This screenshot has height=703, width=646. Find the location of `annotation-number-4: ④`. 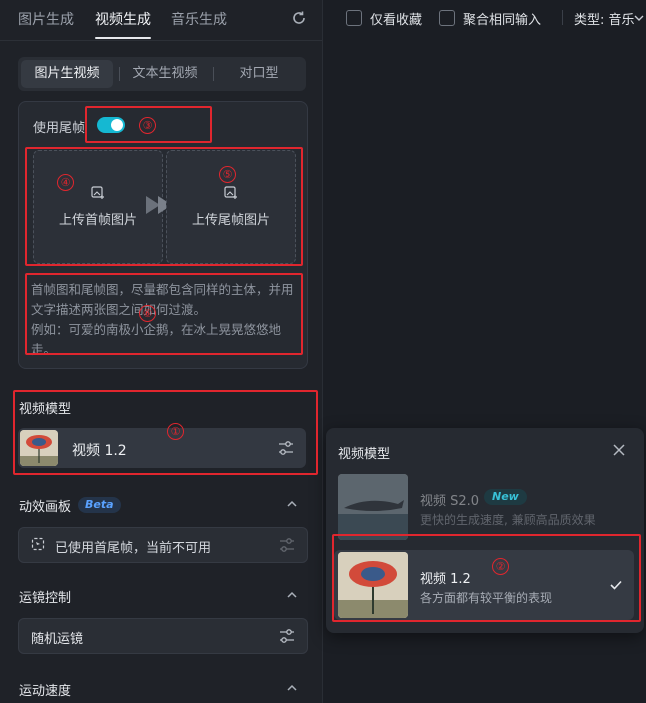

annotation-number-4: ④ is located at coordinates (65, 182).